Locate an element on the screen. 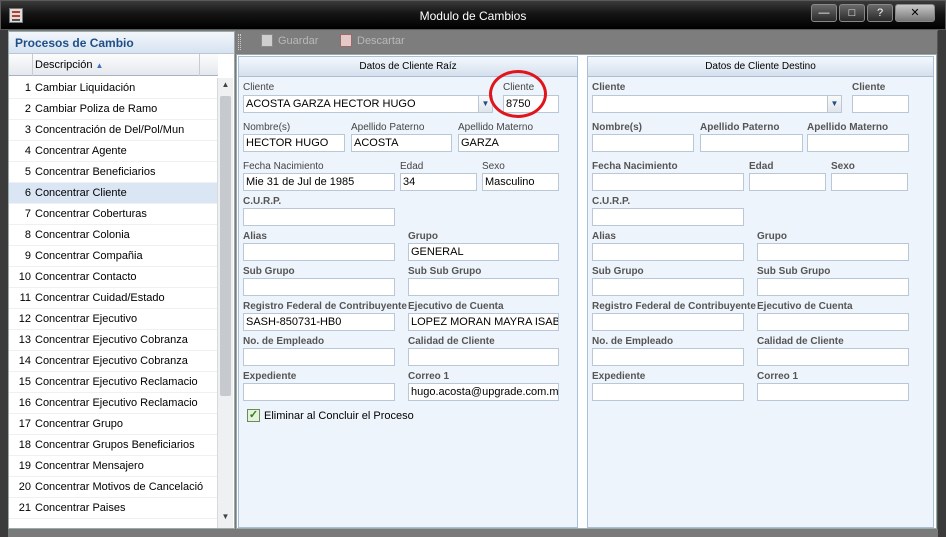 This screenshot has width=946, height=537. nombres-label: Nombre(s) is located at coordinates (267, 127).